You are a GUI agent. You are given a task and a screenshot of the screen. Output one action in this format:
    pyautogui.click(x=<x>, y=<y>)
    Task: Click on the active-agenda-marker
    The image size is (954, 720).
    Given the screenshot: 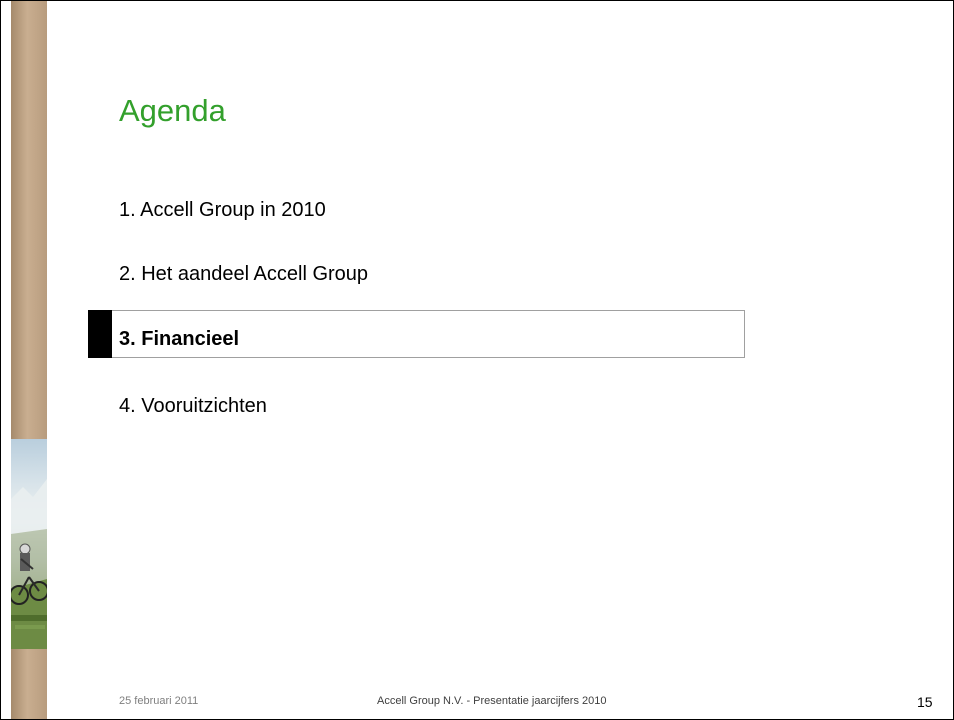 What is the action you would take?
    pyautogui.click(x=100, y=334)
    